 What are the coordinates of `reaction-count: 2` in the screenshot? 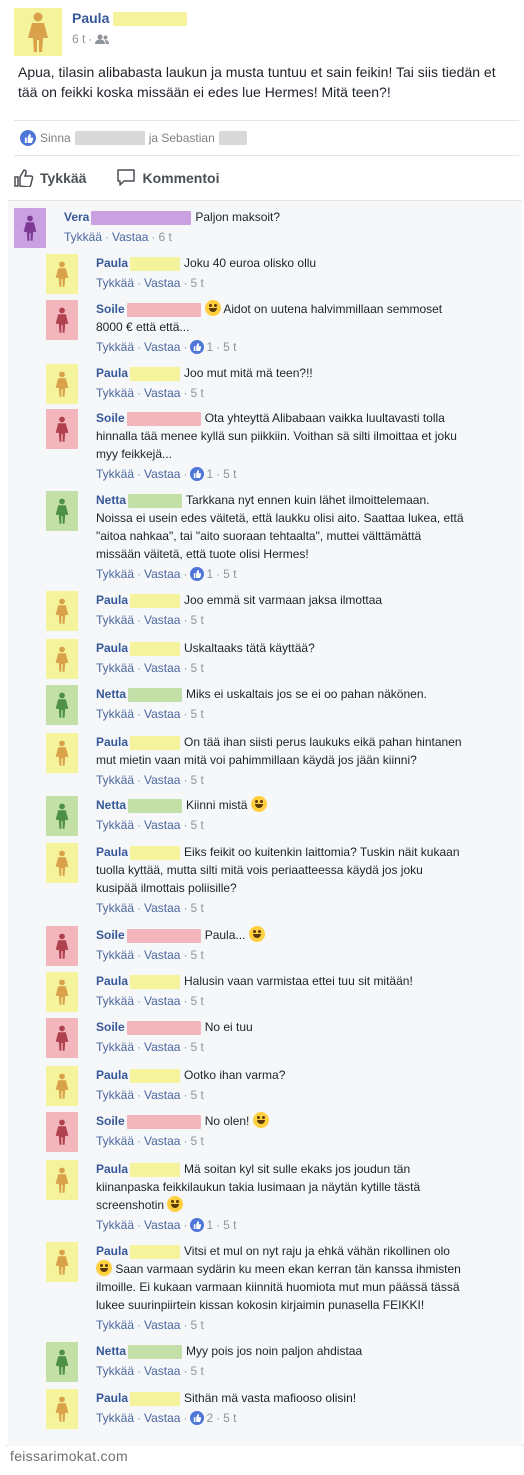 It's located at (201, 1418).